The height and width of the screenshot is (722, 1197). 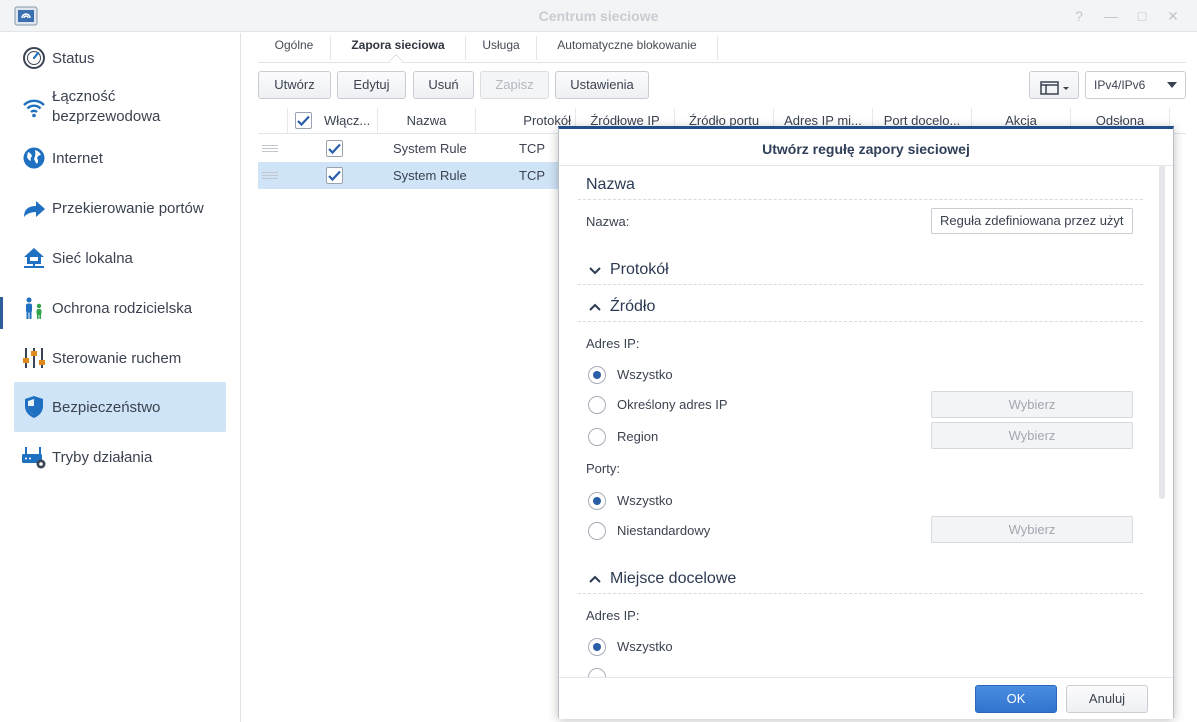 I want to click on dest-ip-next-radio, so click(x=597, y=672).